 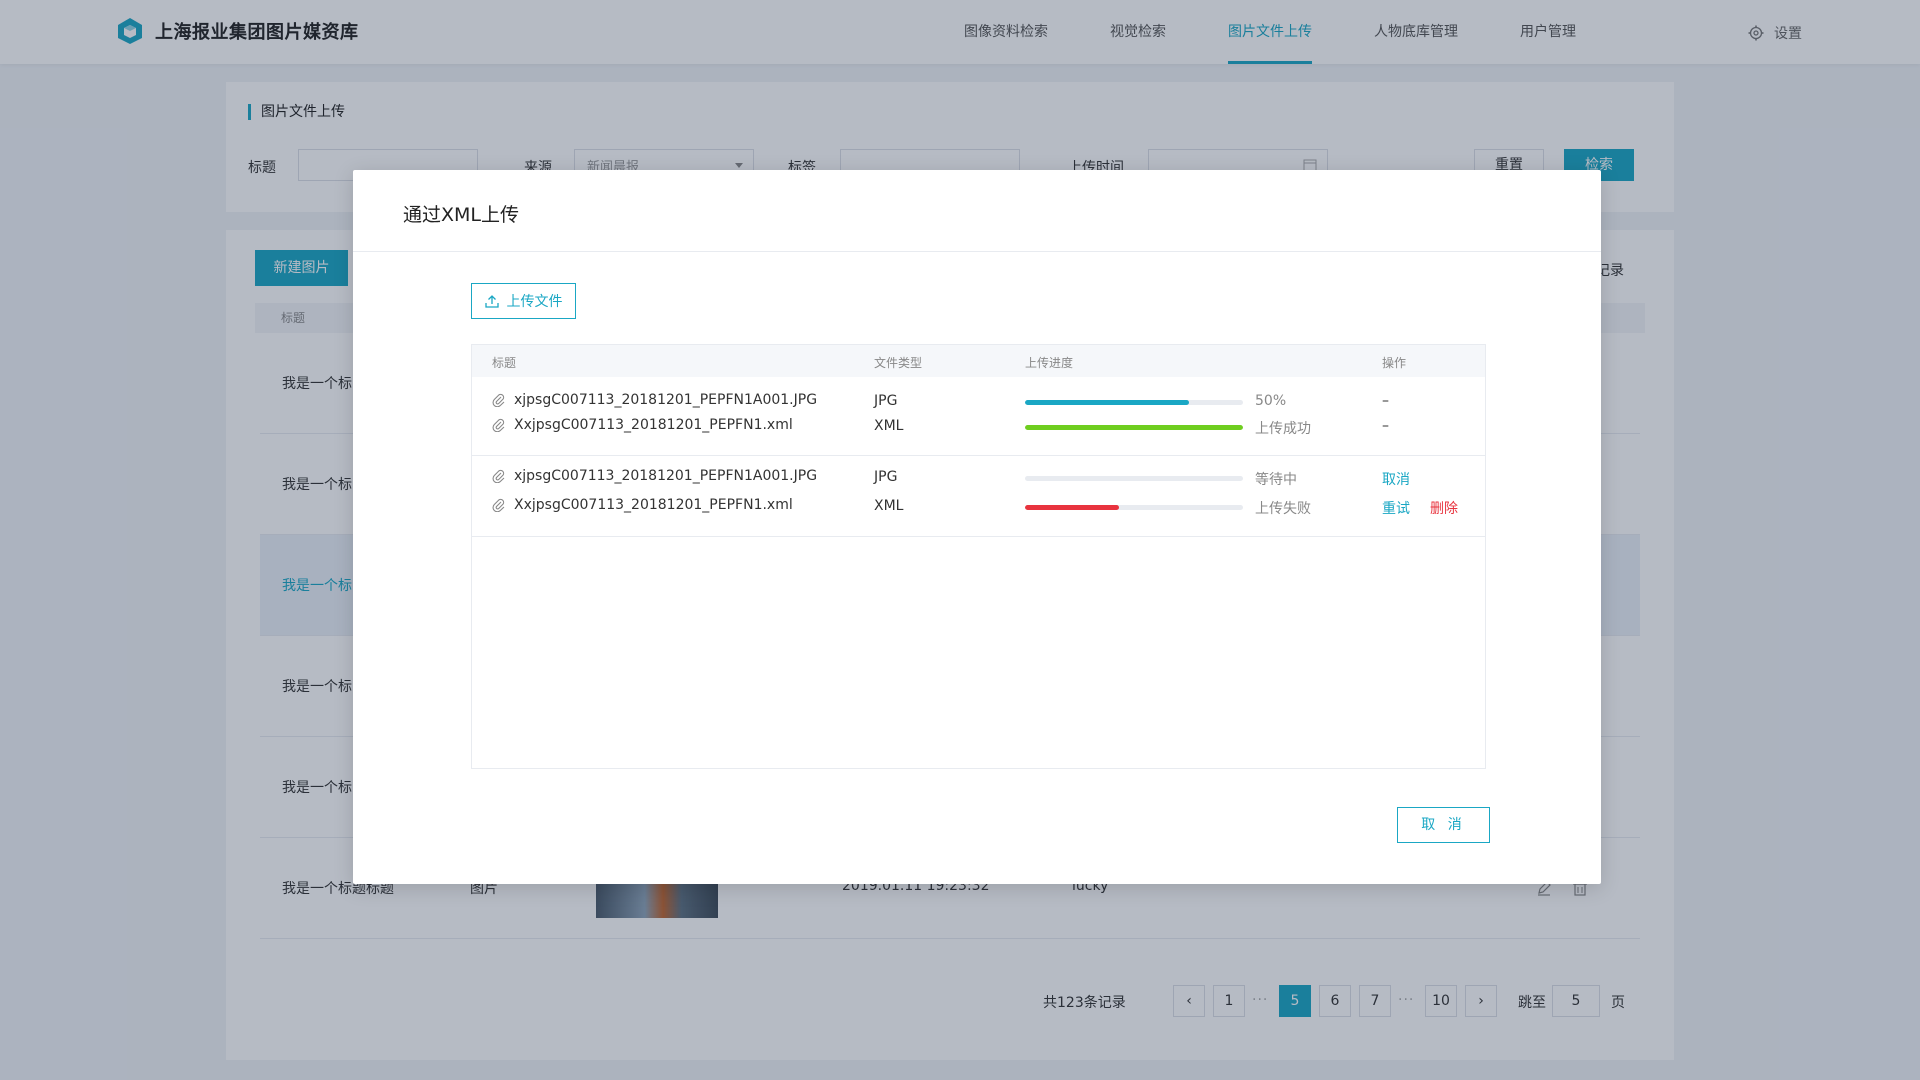 I want to click on upload-status: 50%, so click(x=1271, y=401).